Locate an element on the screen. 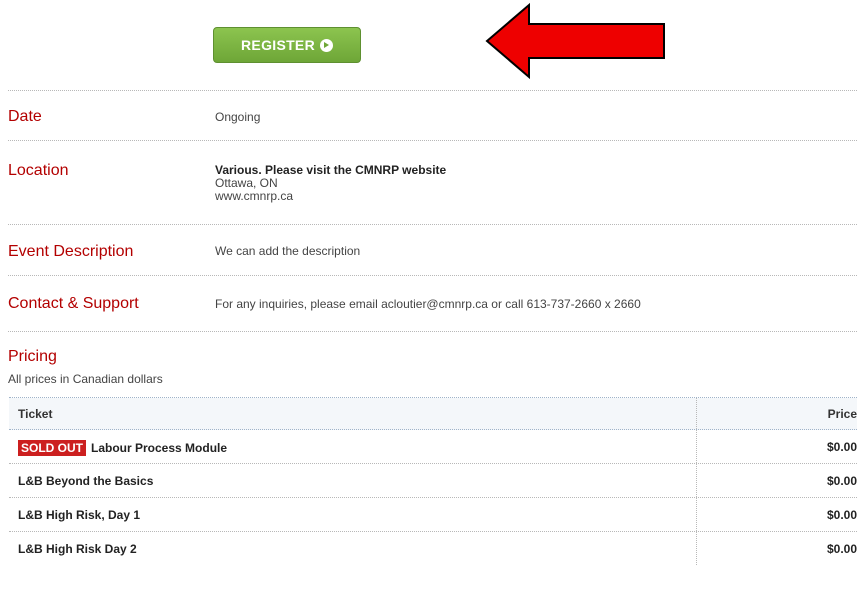 The width and height of the screenshot is (857, 603). register-button-label: REGISTER is located at coordinates (278, 45).